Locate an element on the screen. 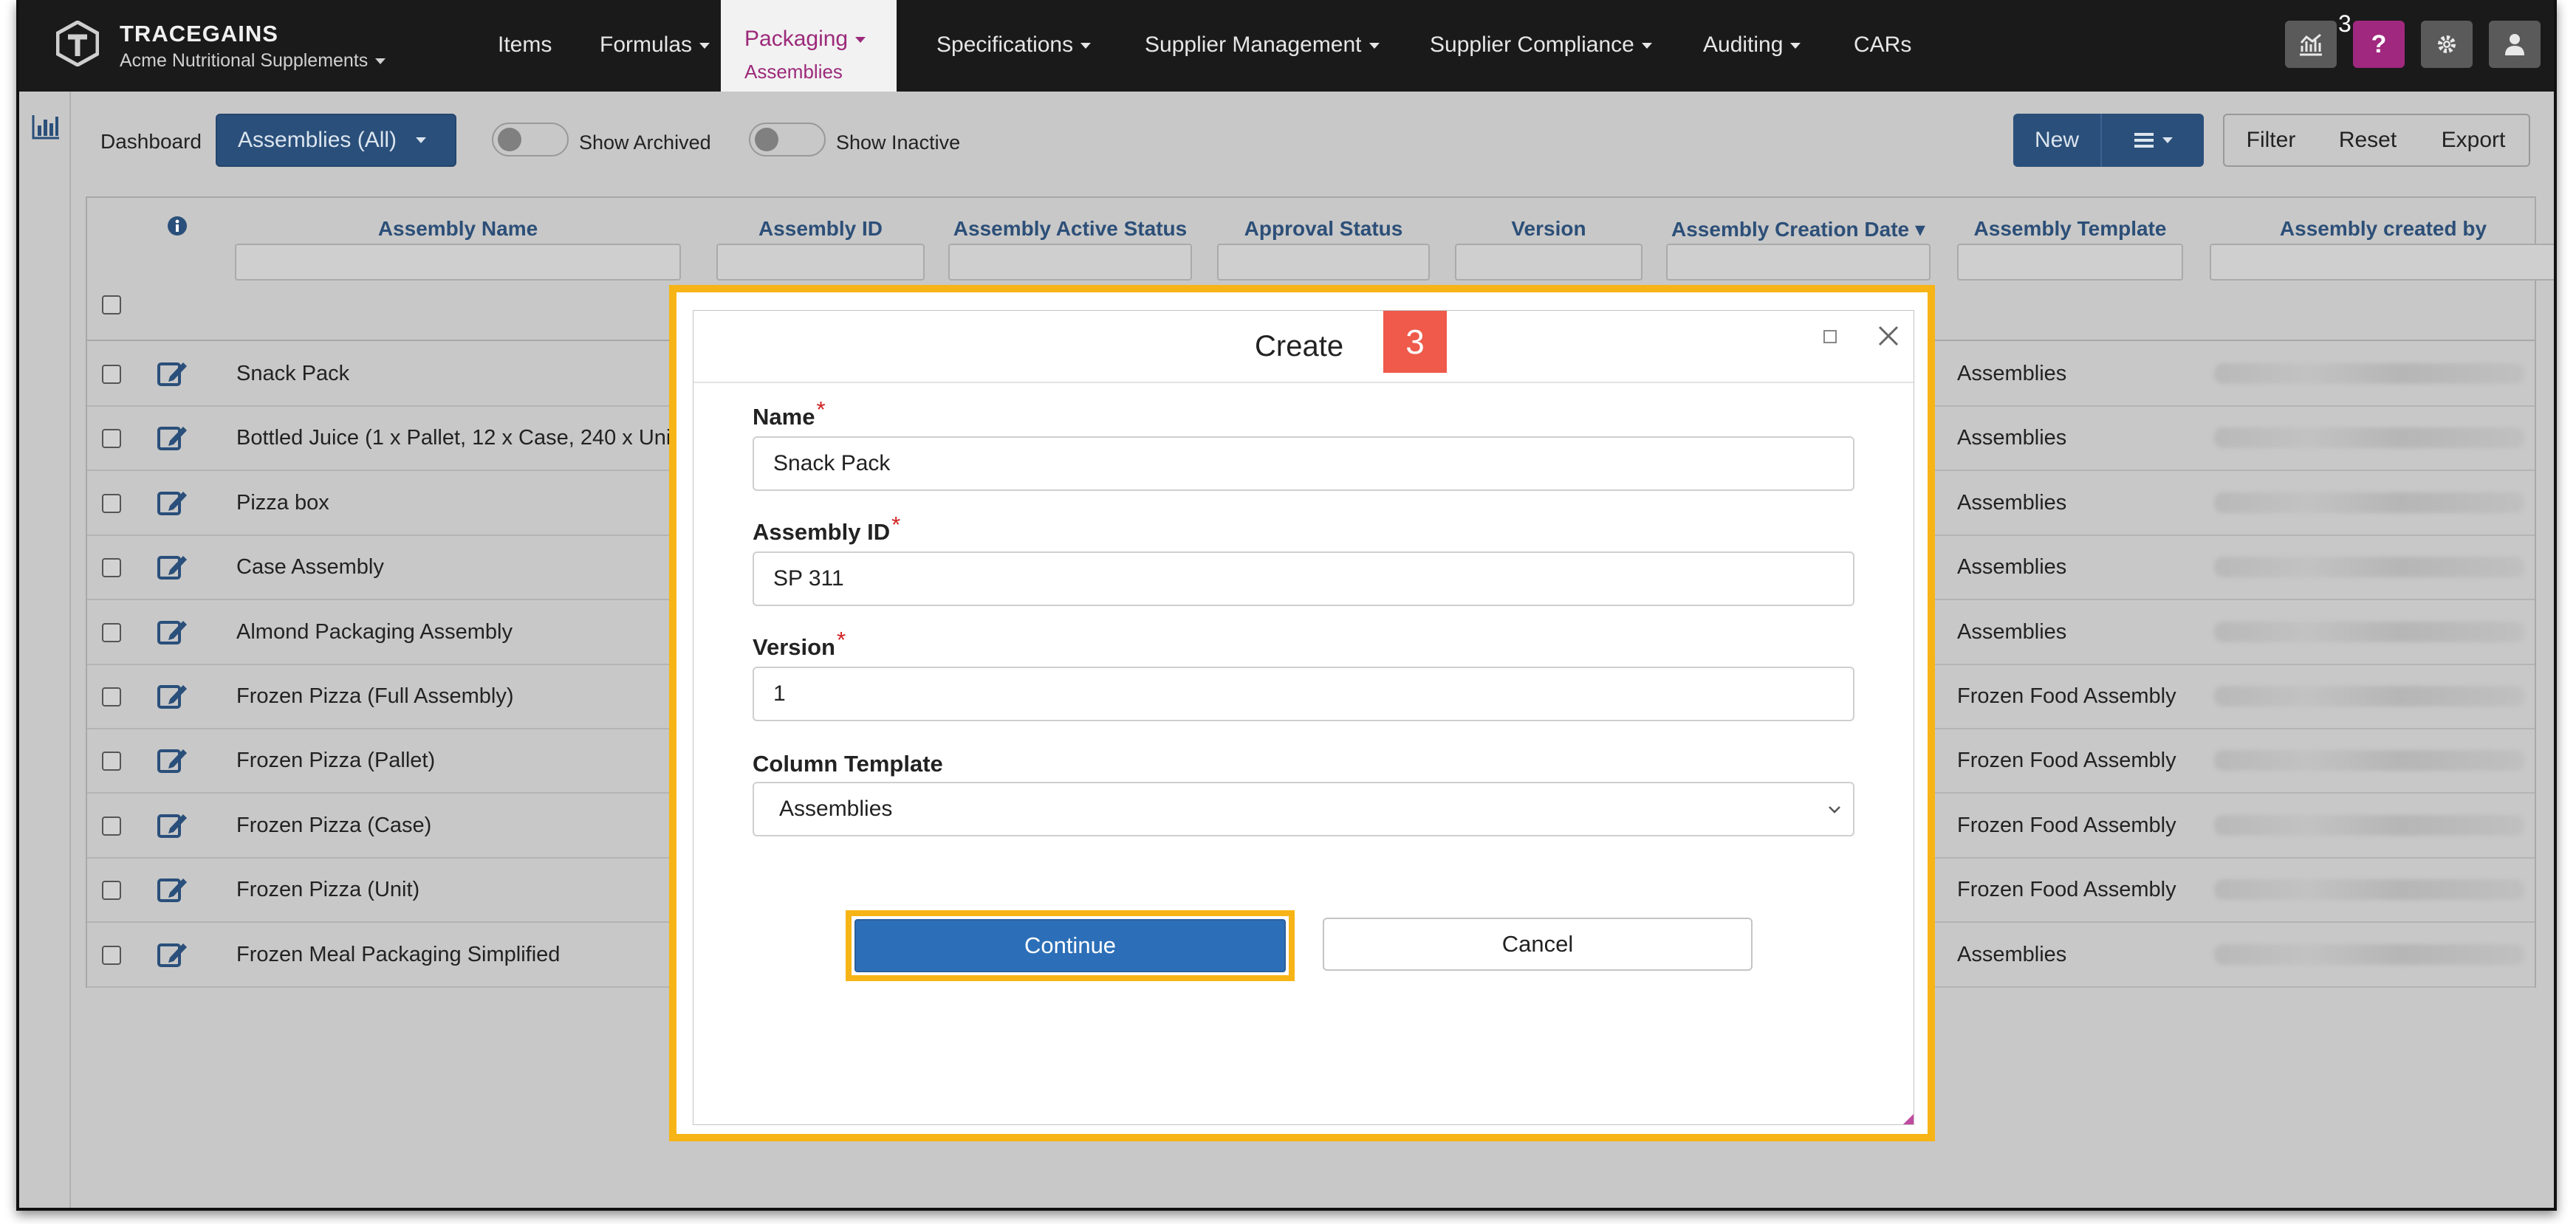  dashboard-link: Dashboard is located at coordinates (151, 142).